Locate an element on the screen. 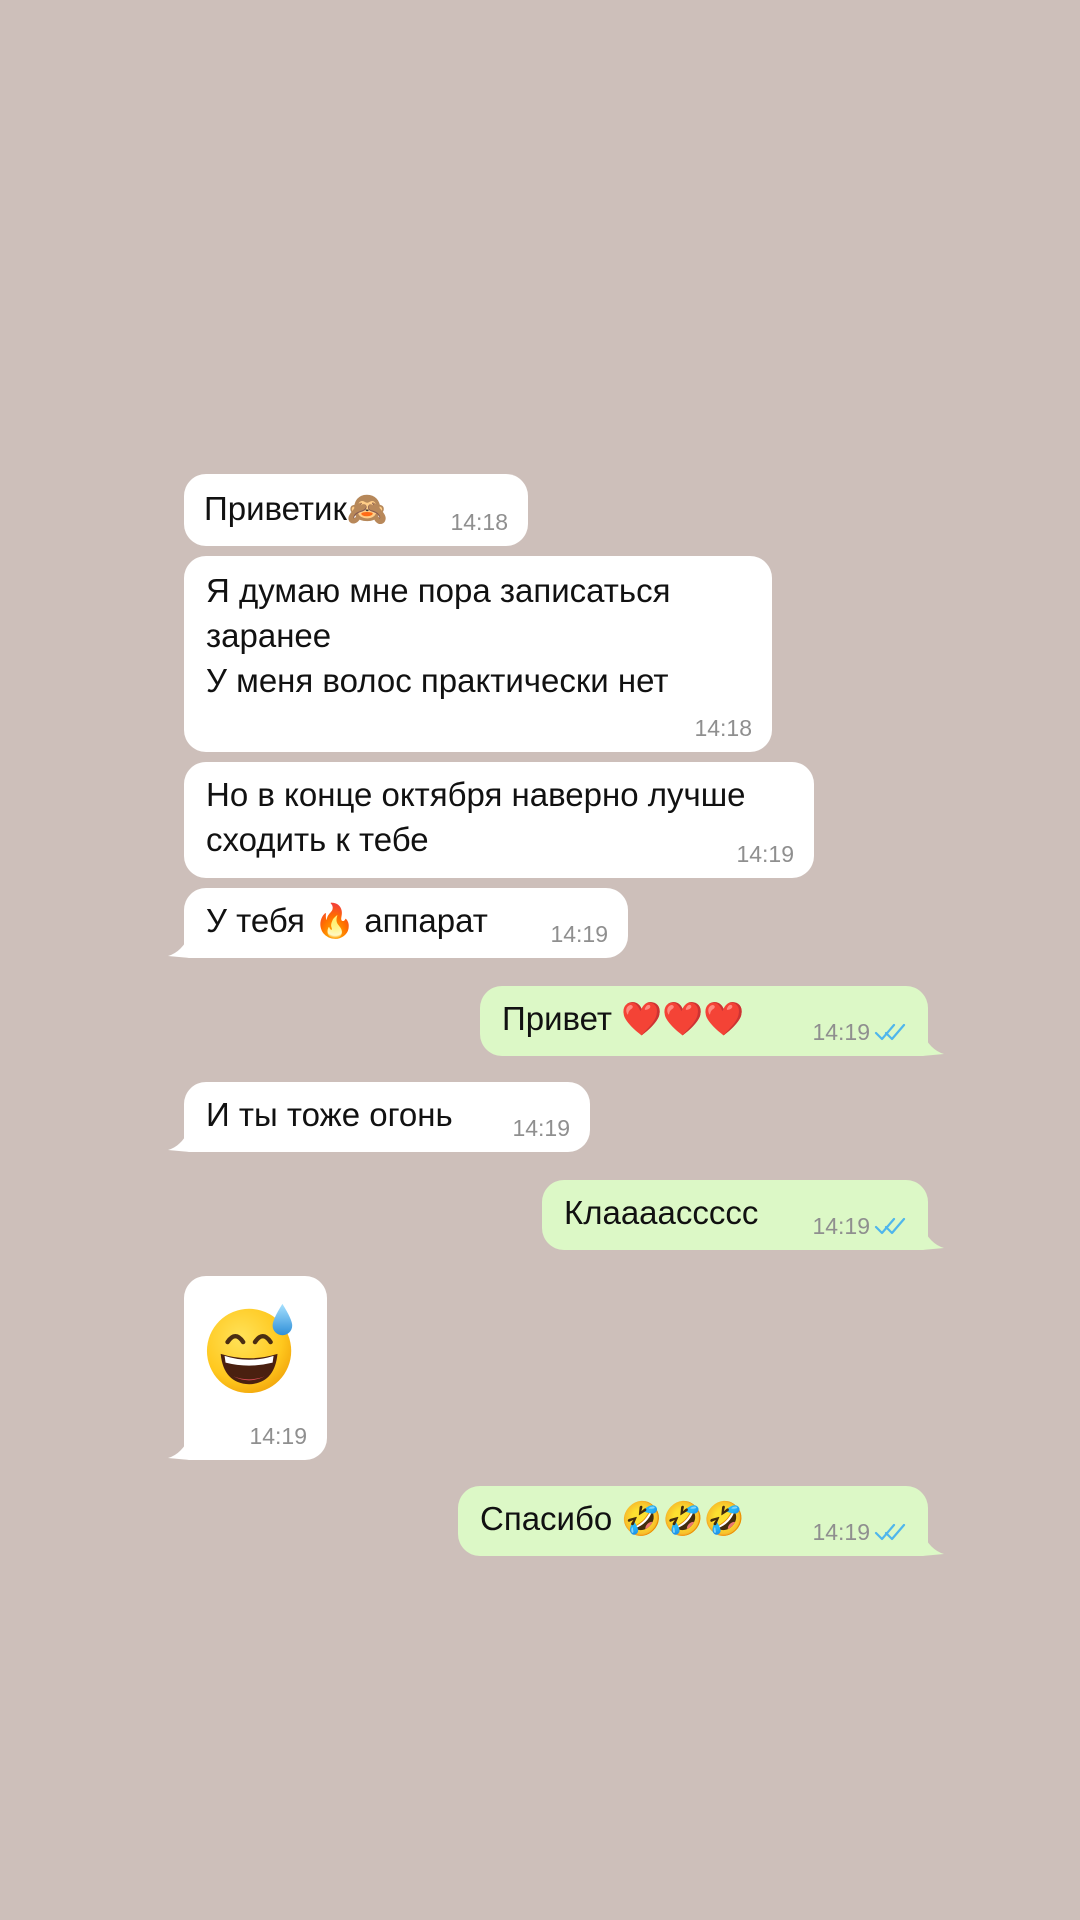  message-text: Спасибо 🤣🤣🤣 is located at coordinates (612, 1518).